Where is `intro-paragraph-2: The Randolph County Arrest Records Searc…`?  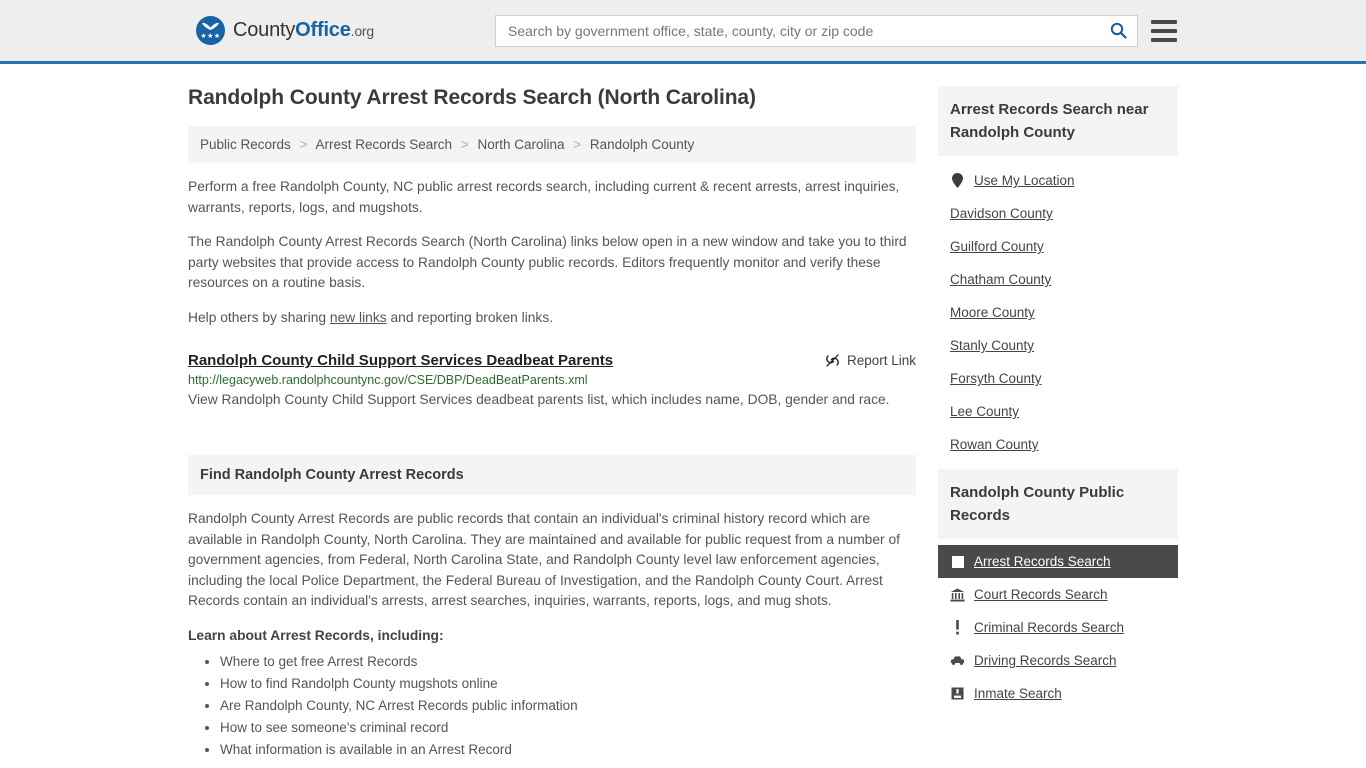 intro-paragraph-2: The Randolph County Arrest Records Searc… is located at coordinates (547, 262).